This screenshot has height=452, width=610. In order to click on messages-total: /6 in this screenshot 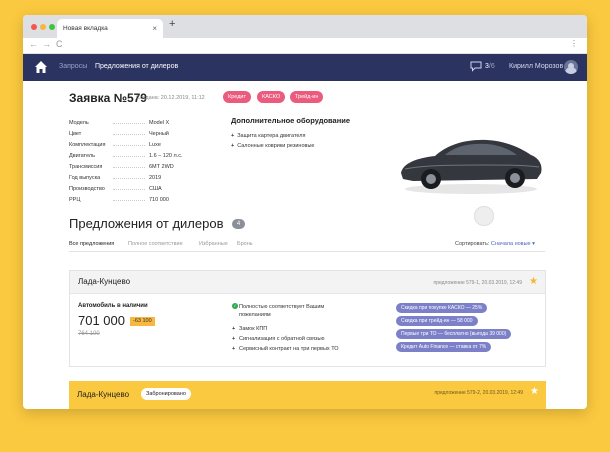, I will do `click(491, 66)`.